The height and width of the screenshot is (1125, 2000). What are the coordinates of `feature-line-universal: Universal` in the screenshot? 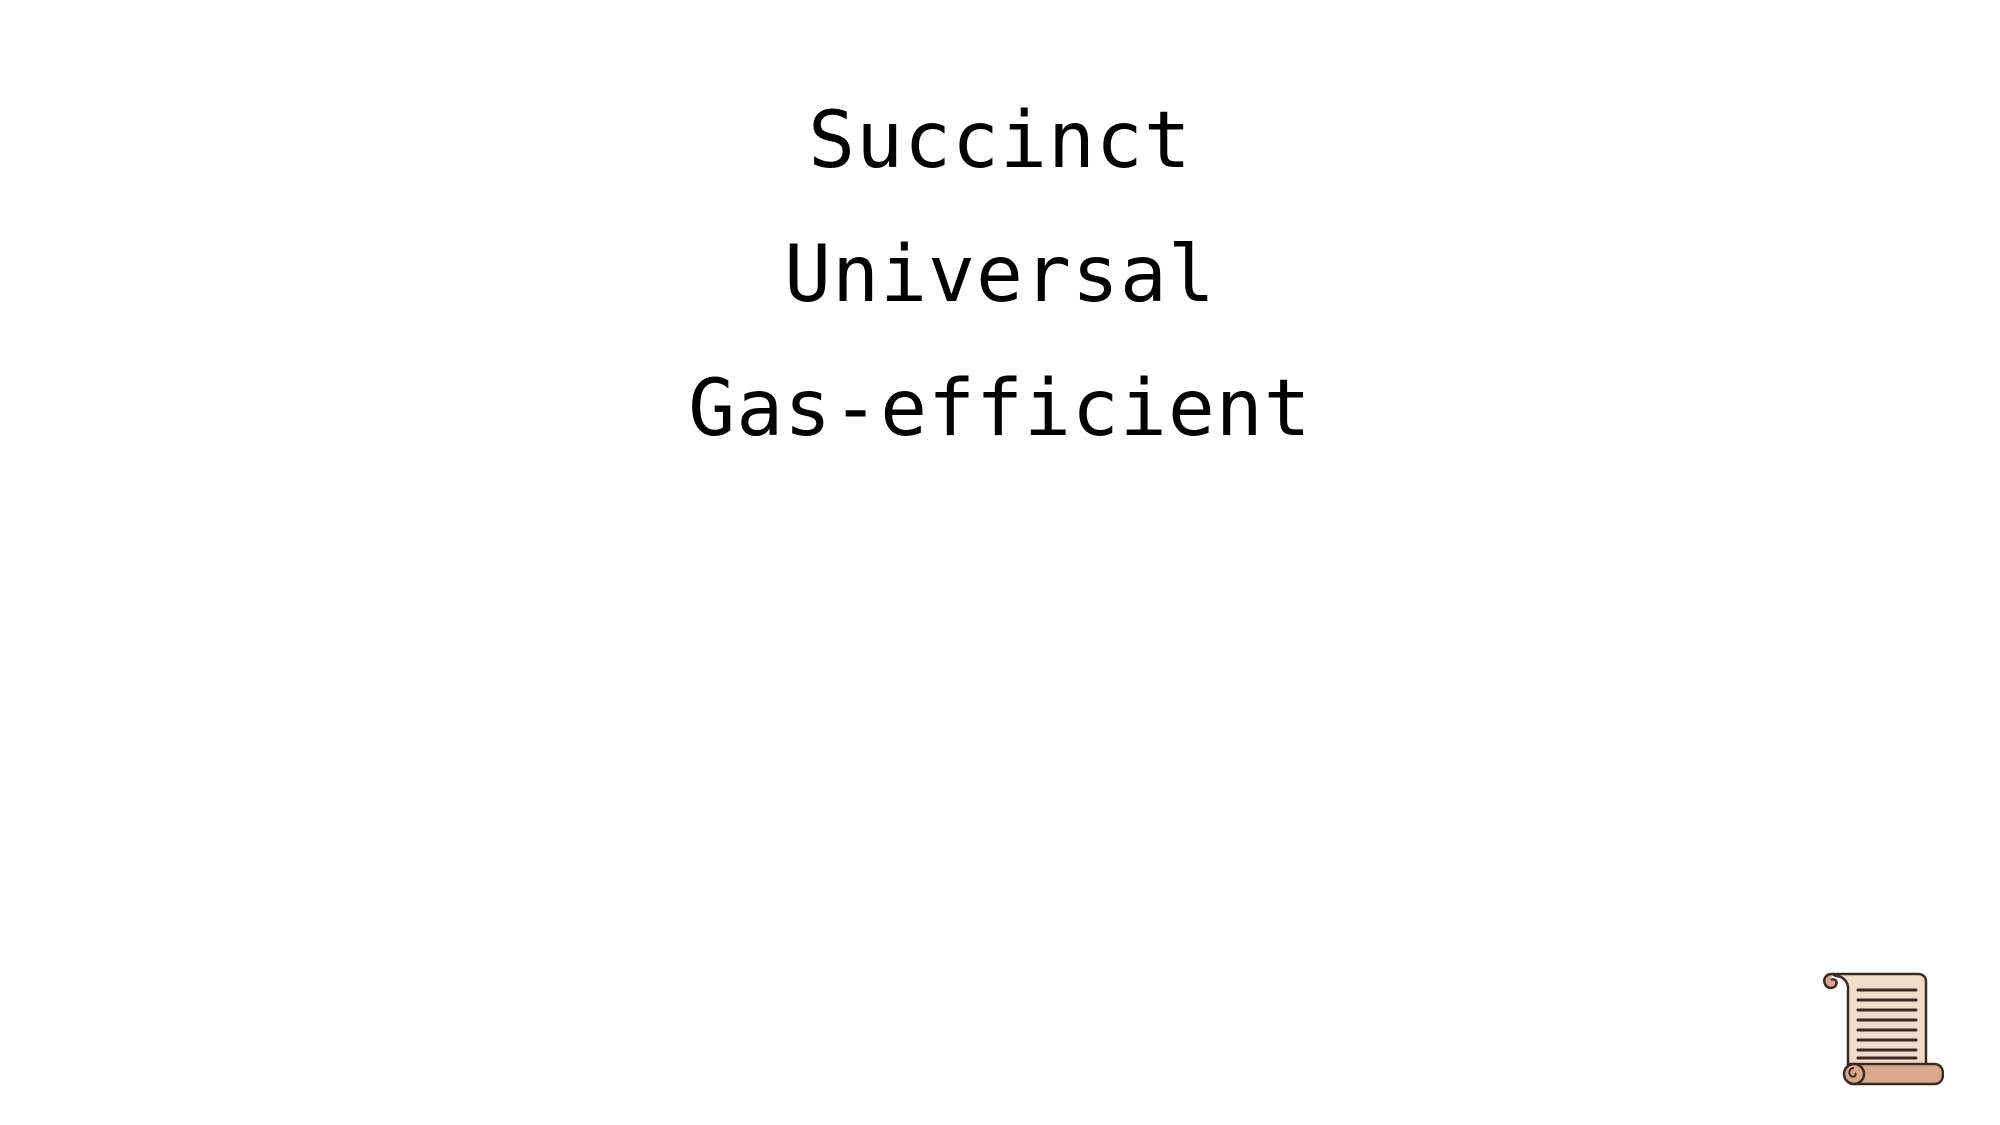 It's located at (1000, 275).